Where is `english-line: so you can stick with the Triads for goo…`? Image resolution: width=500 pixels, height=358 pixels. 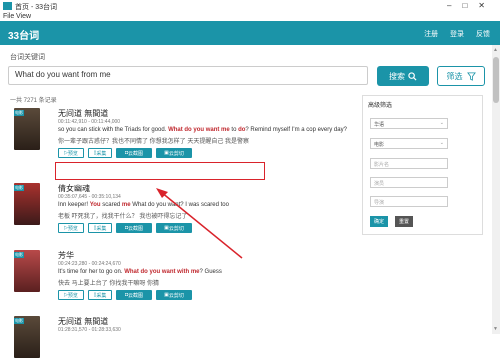 english-line: so you can stick with the Triads for goo… is located at coordinates (202, 130).